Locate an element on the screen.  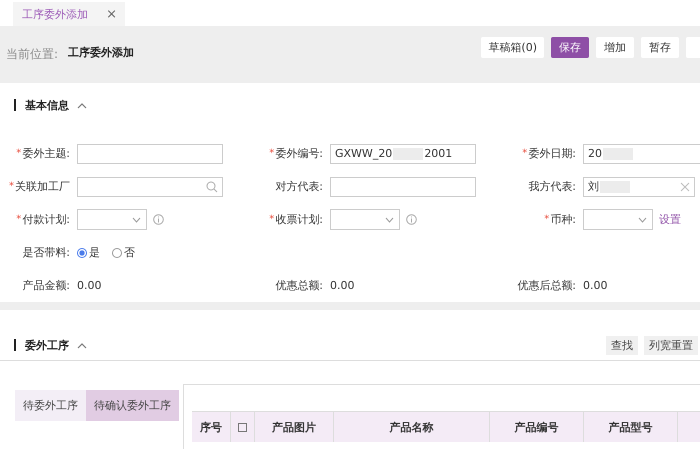
column-header: 产品型号 is located at coordinates (631, 427).